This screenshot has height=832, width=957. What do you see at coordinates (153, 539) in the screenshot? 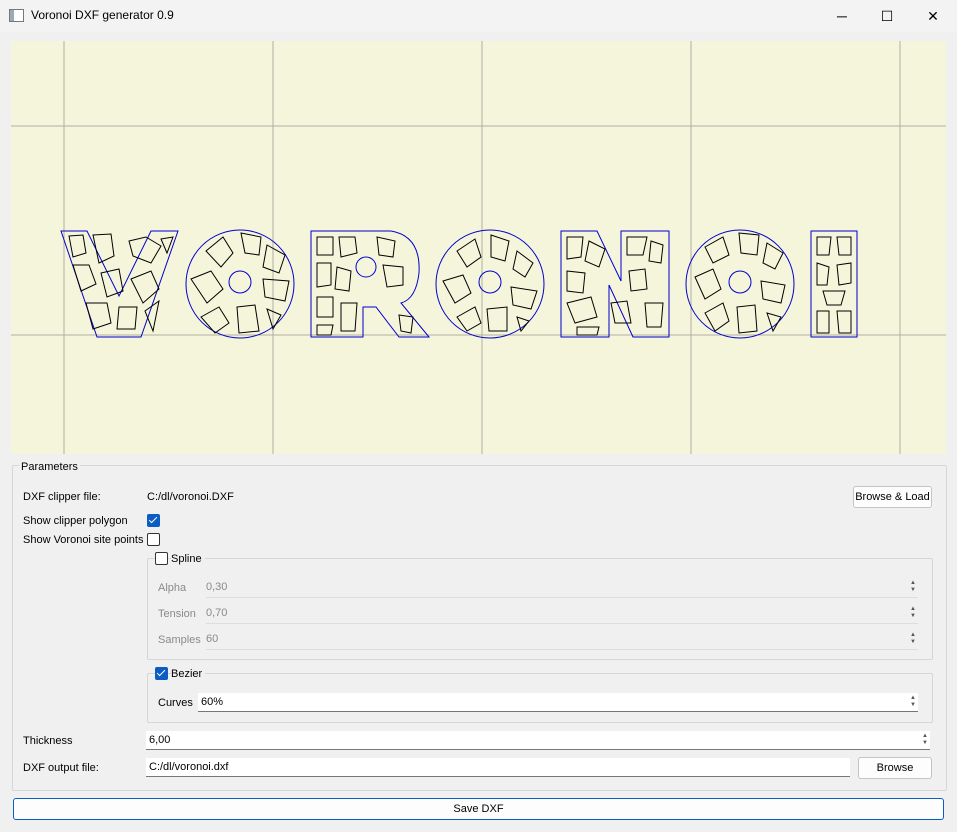
I see `show-sites-checkbox` at bounding box center [153, 539].